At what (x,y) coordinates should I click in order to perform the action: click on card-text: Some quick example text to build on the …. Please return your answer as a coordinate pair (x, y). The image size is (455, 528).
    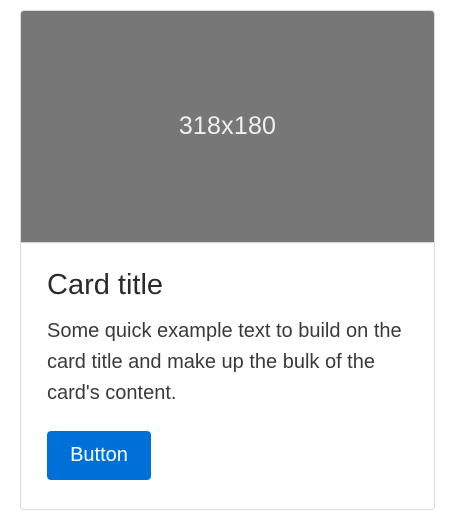
    Looking at the image, I should click on (224, 361).